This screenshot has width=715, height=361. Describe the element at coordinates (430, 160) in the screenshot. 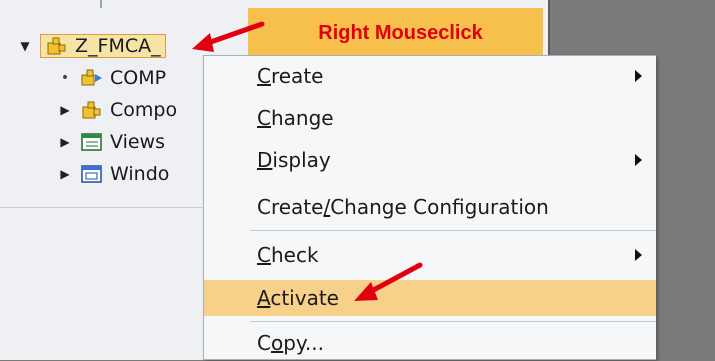

I see `menu-item-display: Display` at that location.